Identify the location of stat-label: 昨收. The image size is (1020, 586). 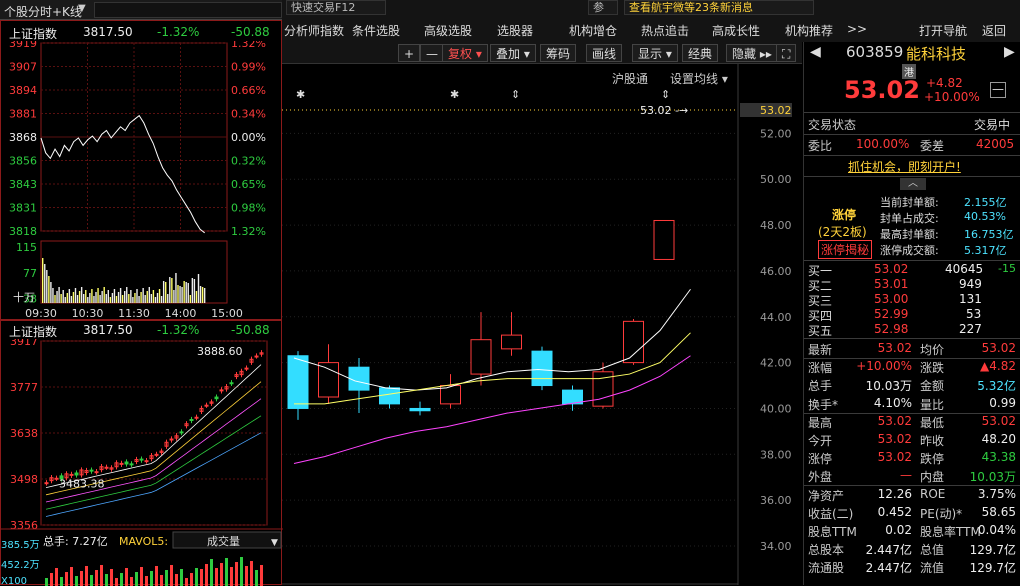
(932, 441).